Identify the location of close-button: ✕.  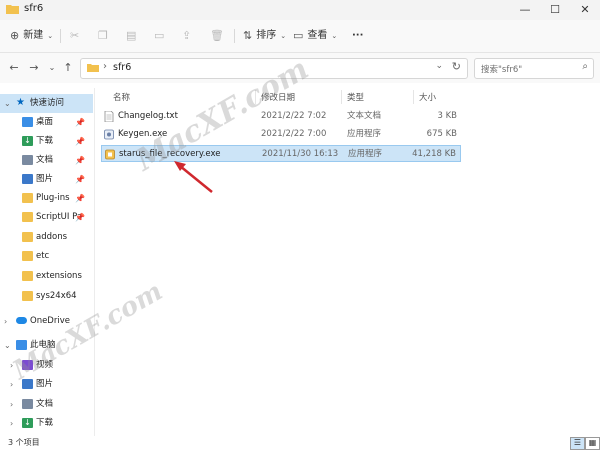
(585, 10).